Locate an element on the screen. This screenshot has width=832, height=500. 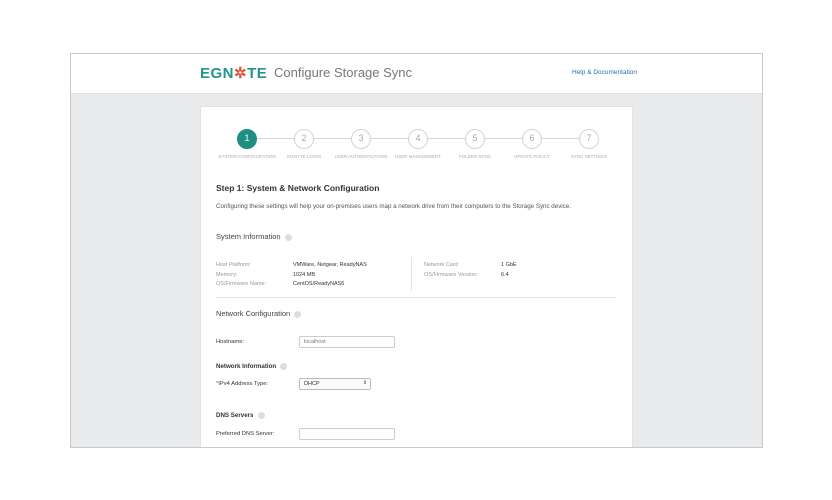
section-title: Network Configuration is located at coordinates (253, 313).